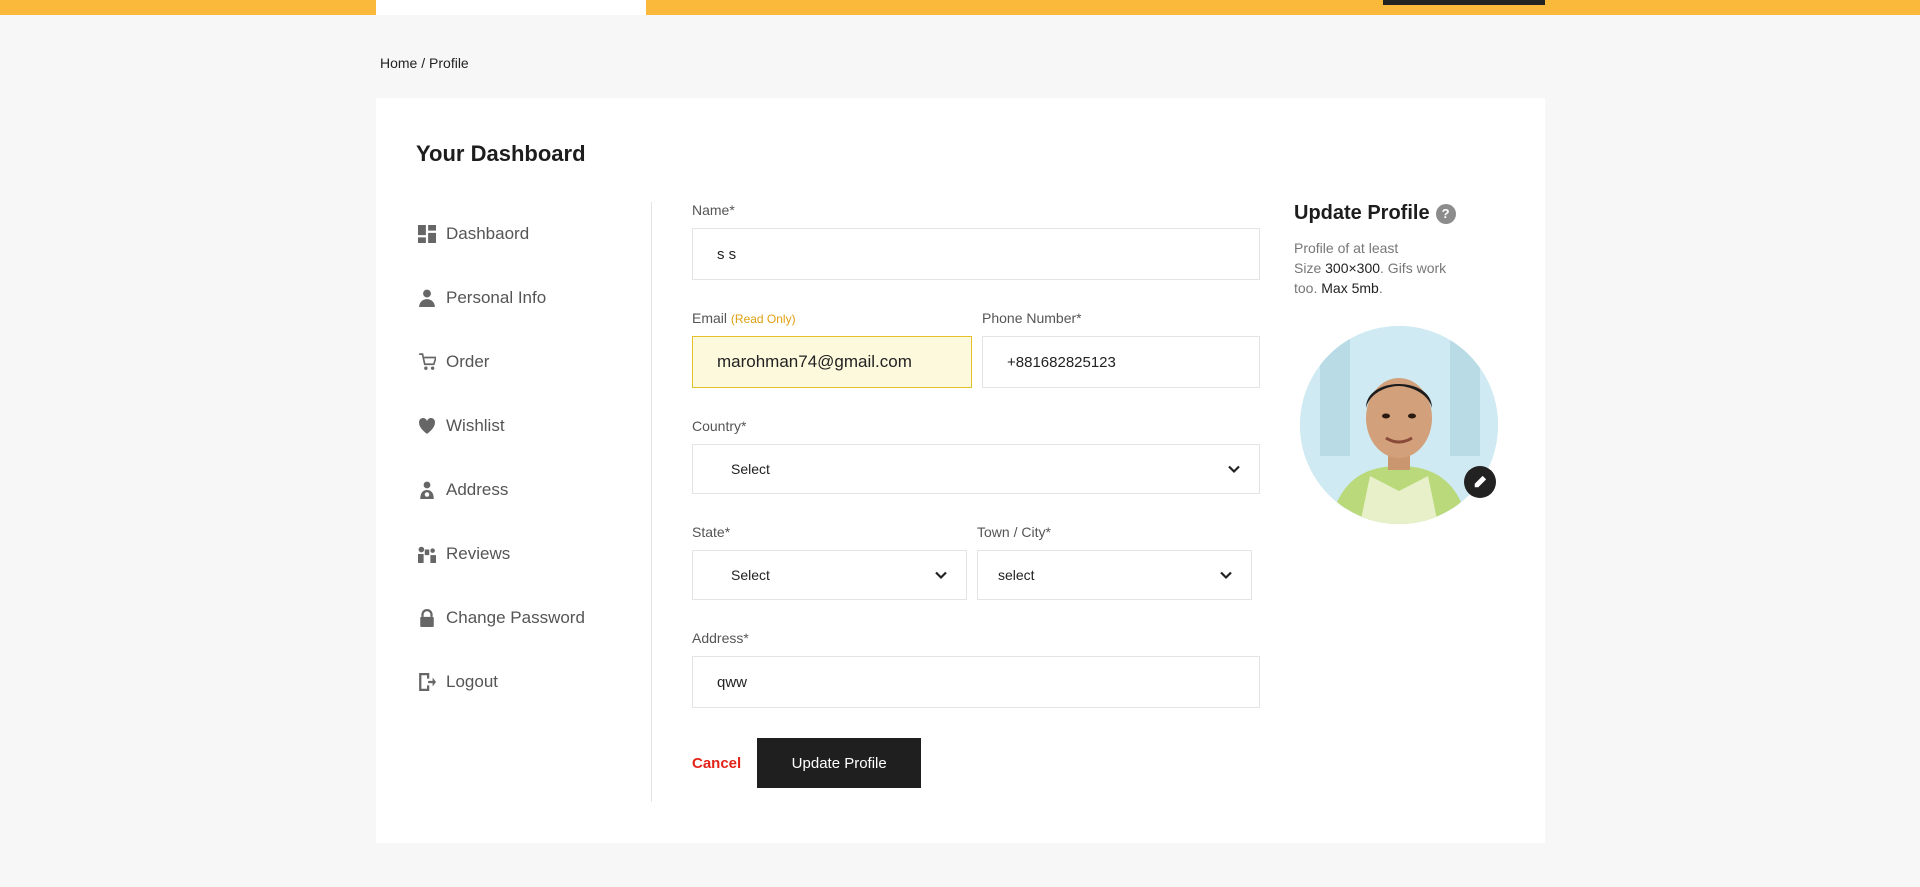 This screenshot has height=887, width=1920. What do you see at coordinates (488, 233) in the screenshot?
I see `sidebar-item-label: Dashbaord` at bounding box center [488, 233].